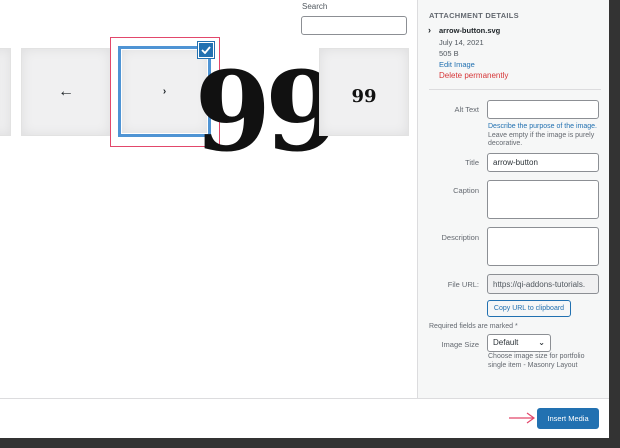 The height and width of the screenshot is (448, 620). I want to click on alt-text-input, so click(543, 109).